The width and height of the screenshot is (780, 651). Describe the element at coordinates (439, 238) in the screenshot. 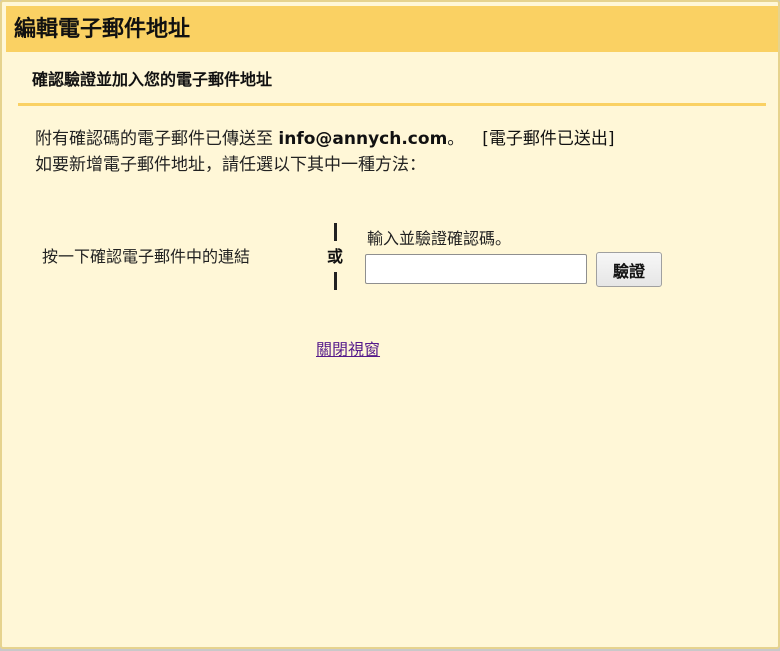

I see `enter-code-label: 輸入並驗證確認碼。` at that location.